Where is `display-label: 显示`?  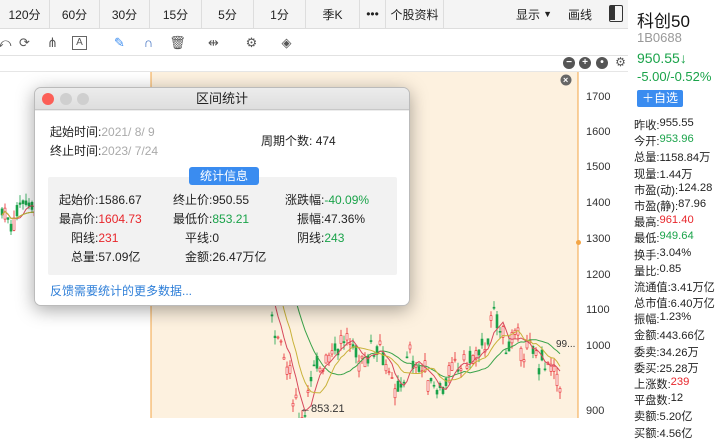
display-label: 显示 is located at coordinates (528, 14).